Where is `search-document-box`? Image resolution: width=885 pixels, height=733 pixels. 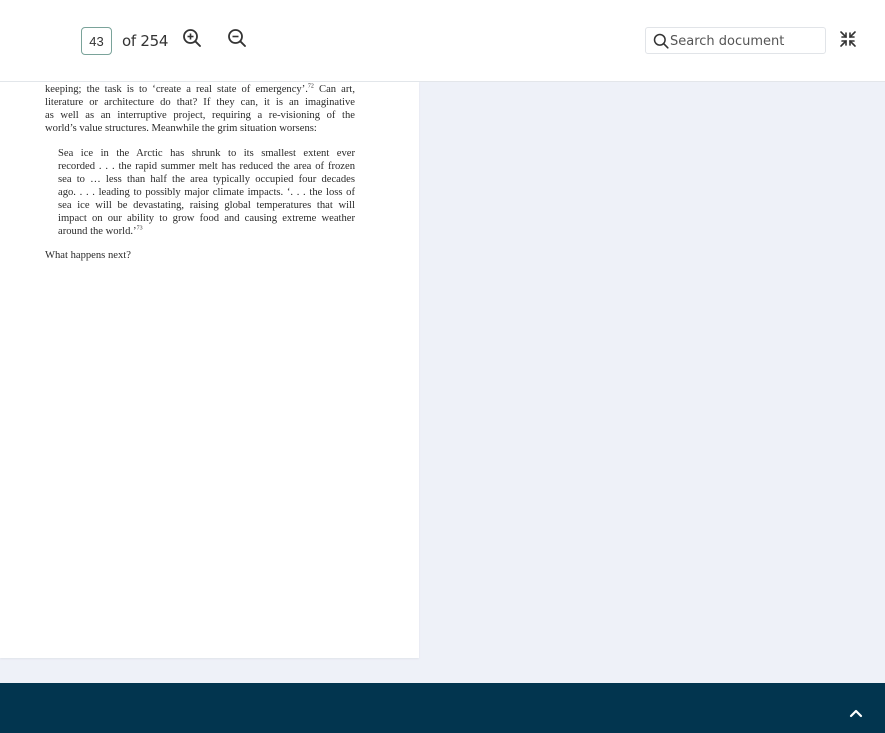
search-document-box is located at coordinates (735, 40).